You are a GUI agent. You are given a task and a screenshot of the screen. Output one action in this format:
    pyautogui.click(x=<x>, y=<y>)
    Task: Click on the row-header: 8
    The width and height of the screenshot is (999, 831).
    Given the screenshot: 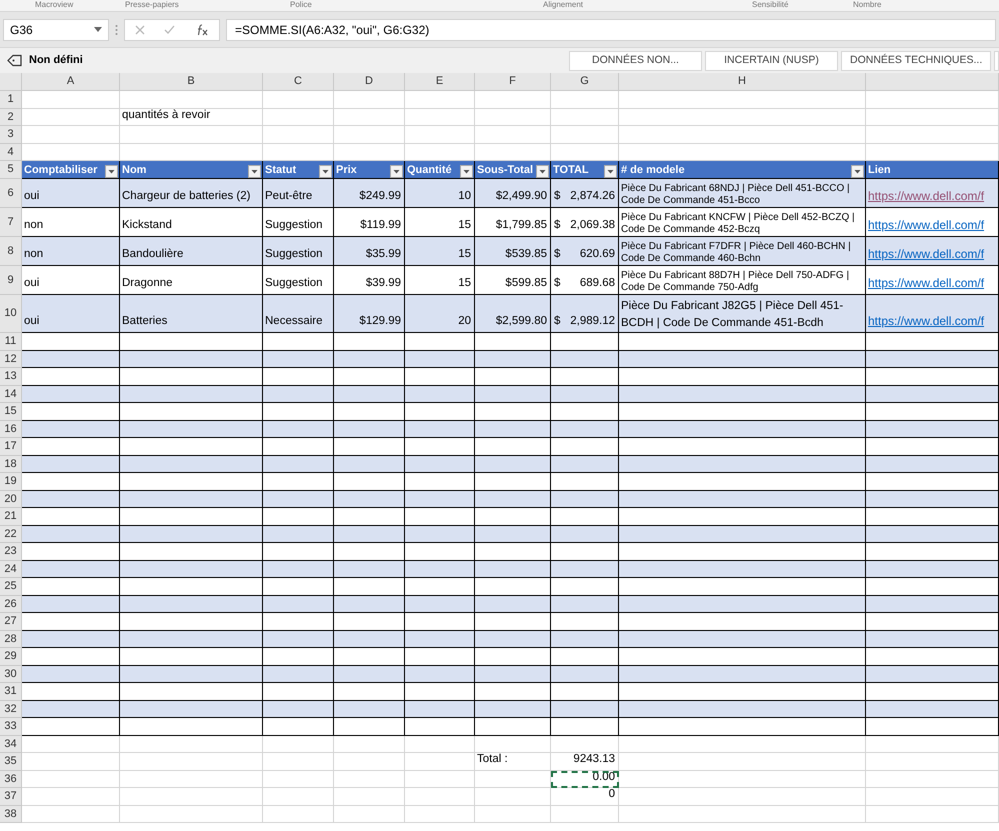 What is the action you would take?
    pyautogui.click(x=11, y=251)
    